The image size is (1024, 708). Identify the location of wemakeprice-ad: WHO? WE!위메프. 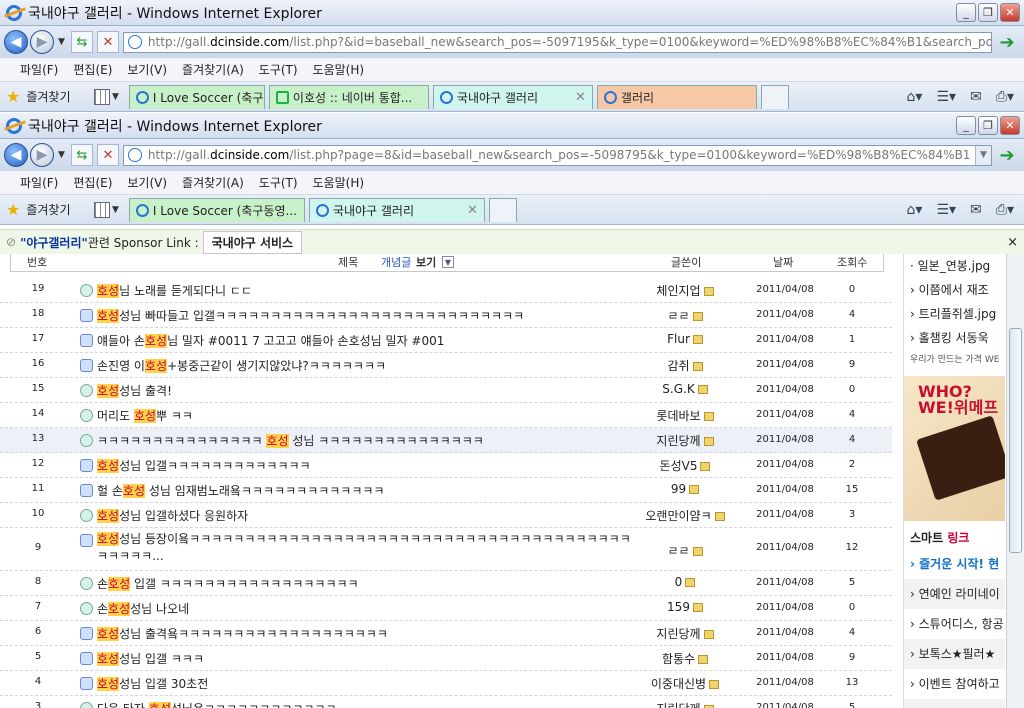
(954, 448).